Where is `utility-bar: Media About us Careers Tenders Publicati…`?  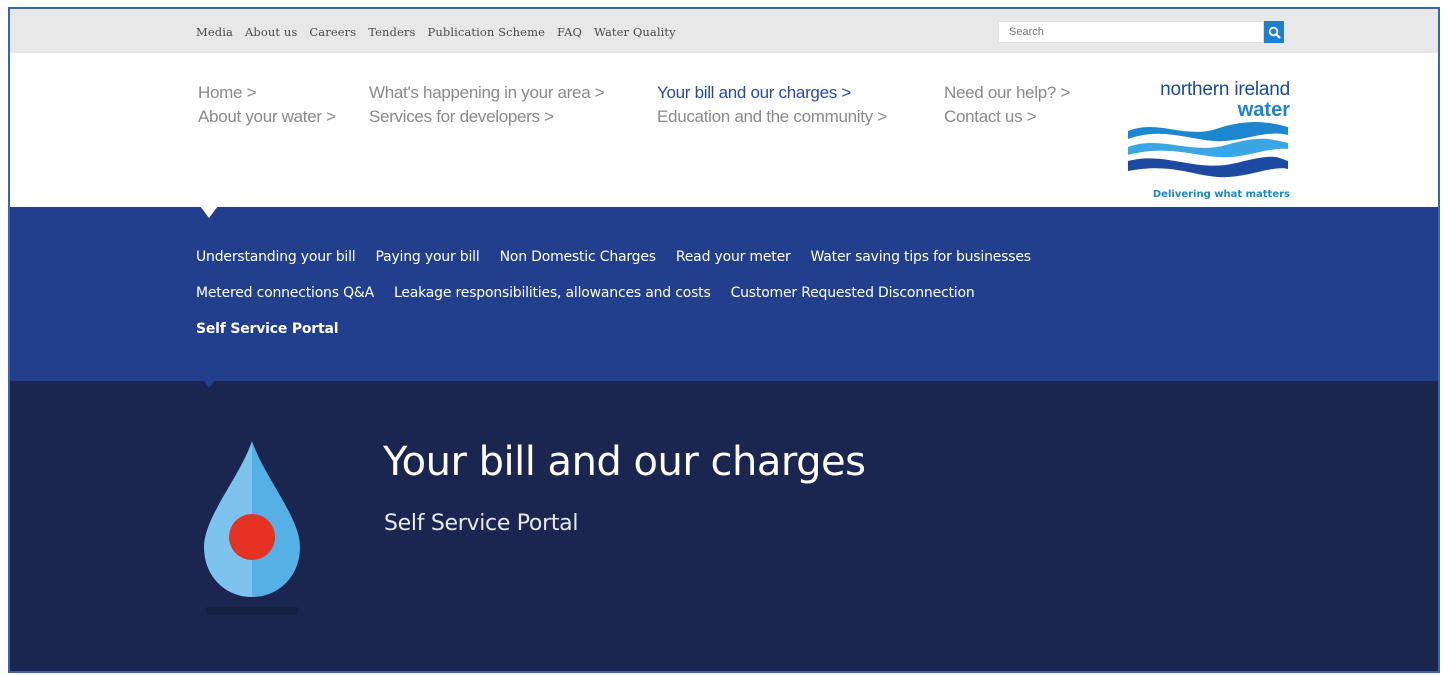 utility-bar: Media About us Careers Tenders Publicati… is located at coordinates (724, 31).